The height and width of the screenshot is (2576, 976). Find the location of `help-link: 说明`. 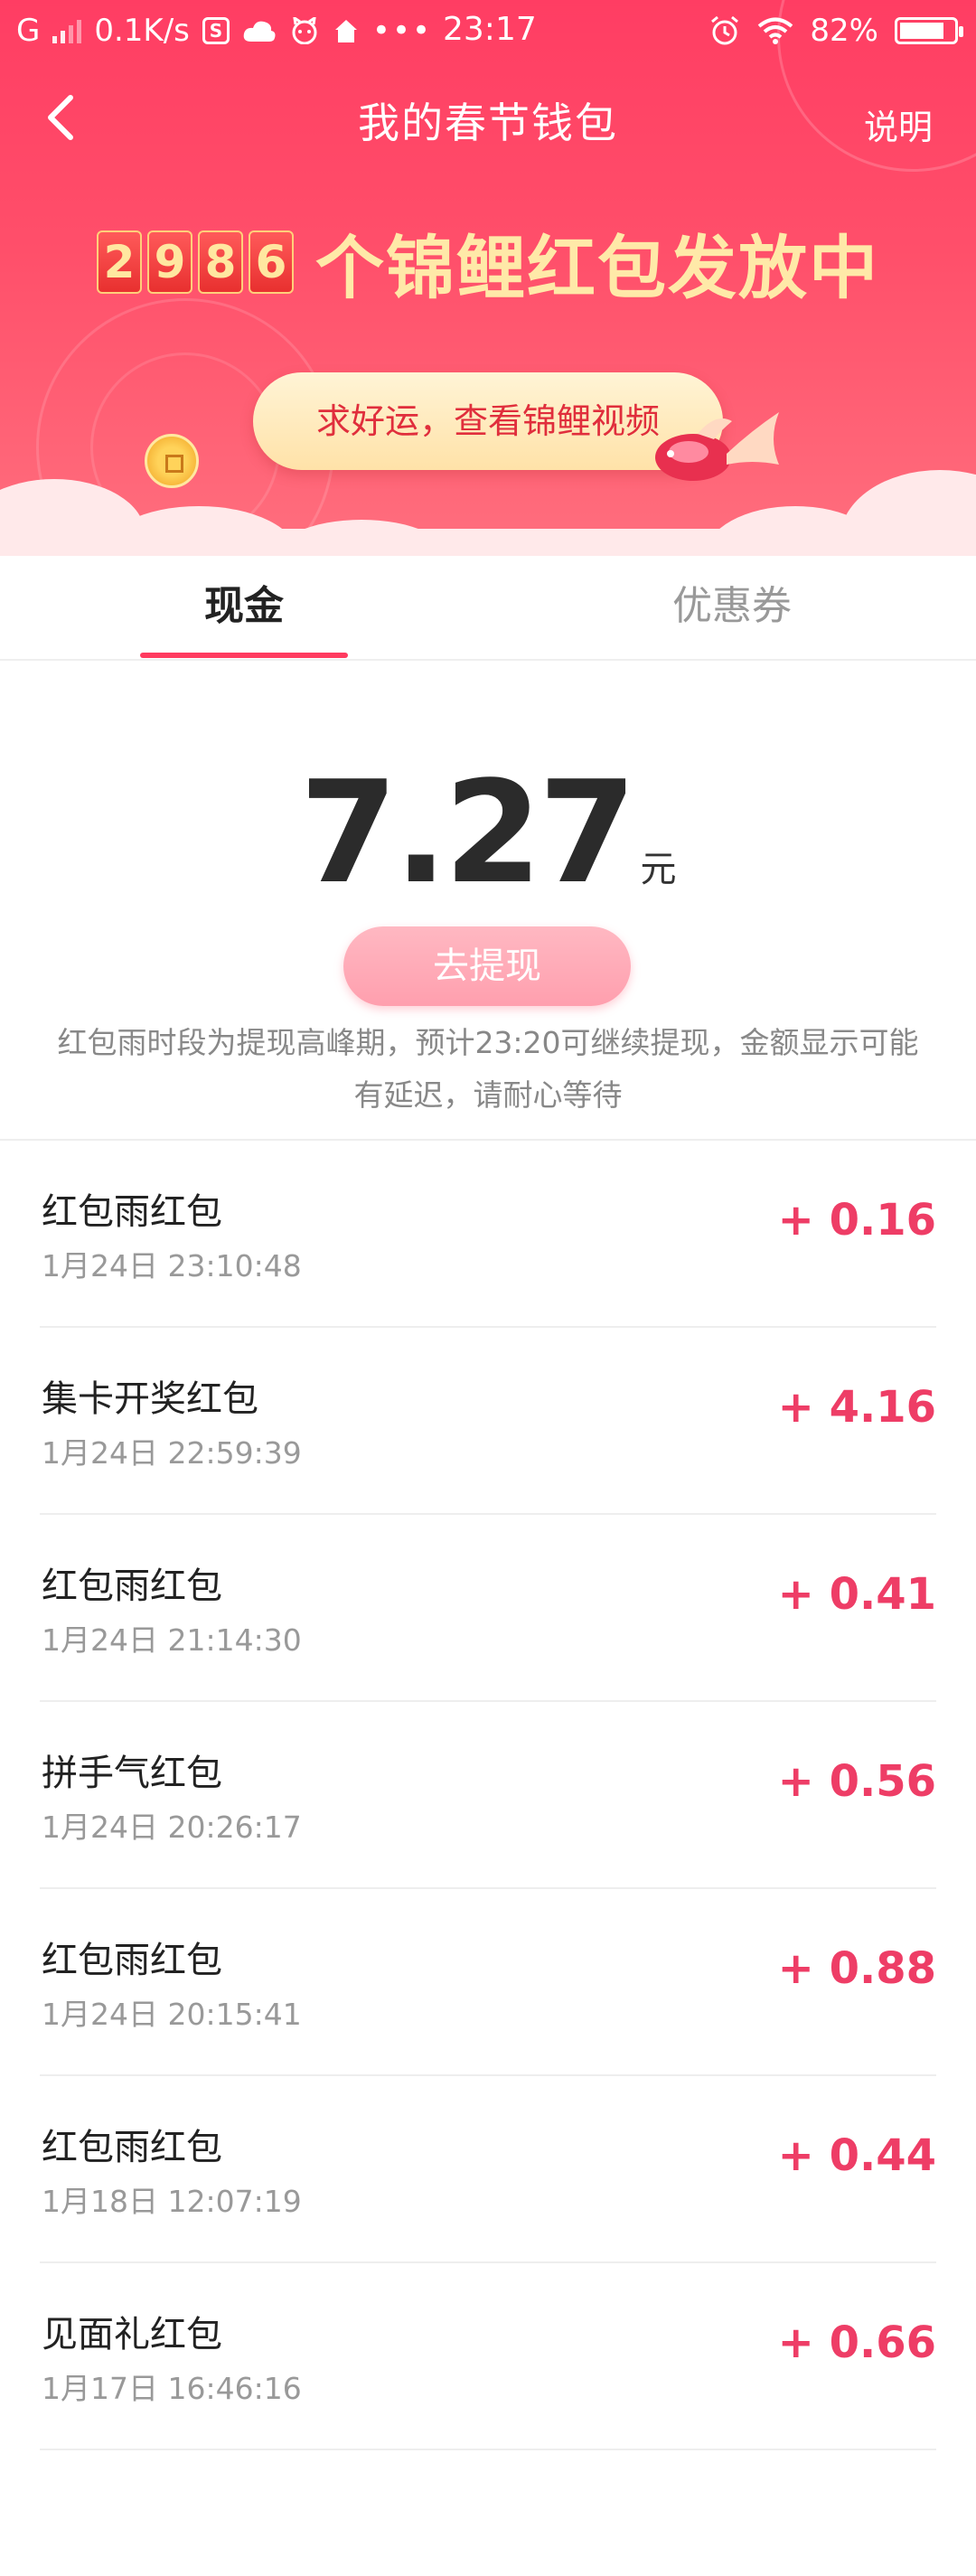

help-link: 说明 is located at coordinates (898, 124).